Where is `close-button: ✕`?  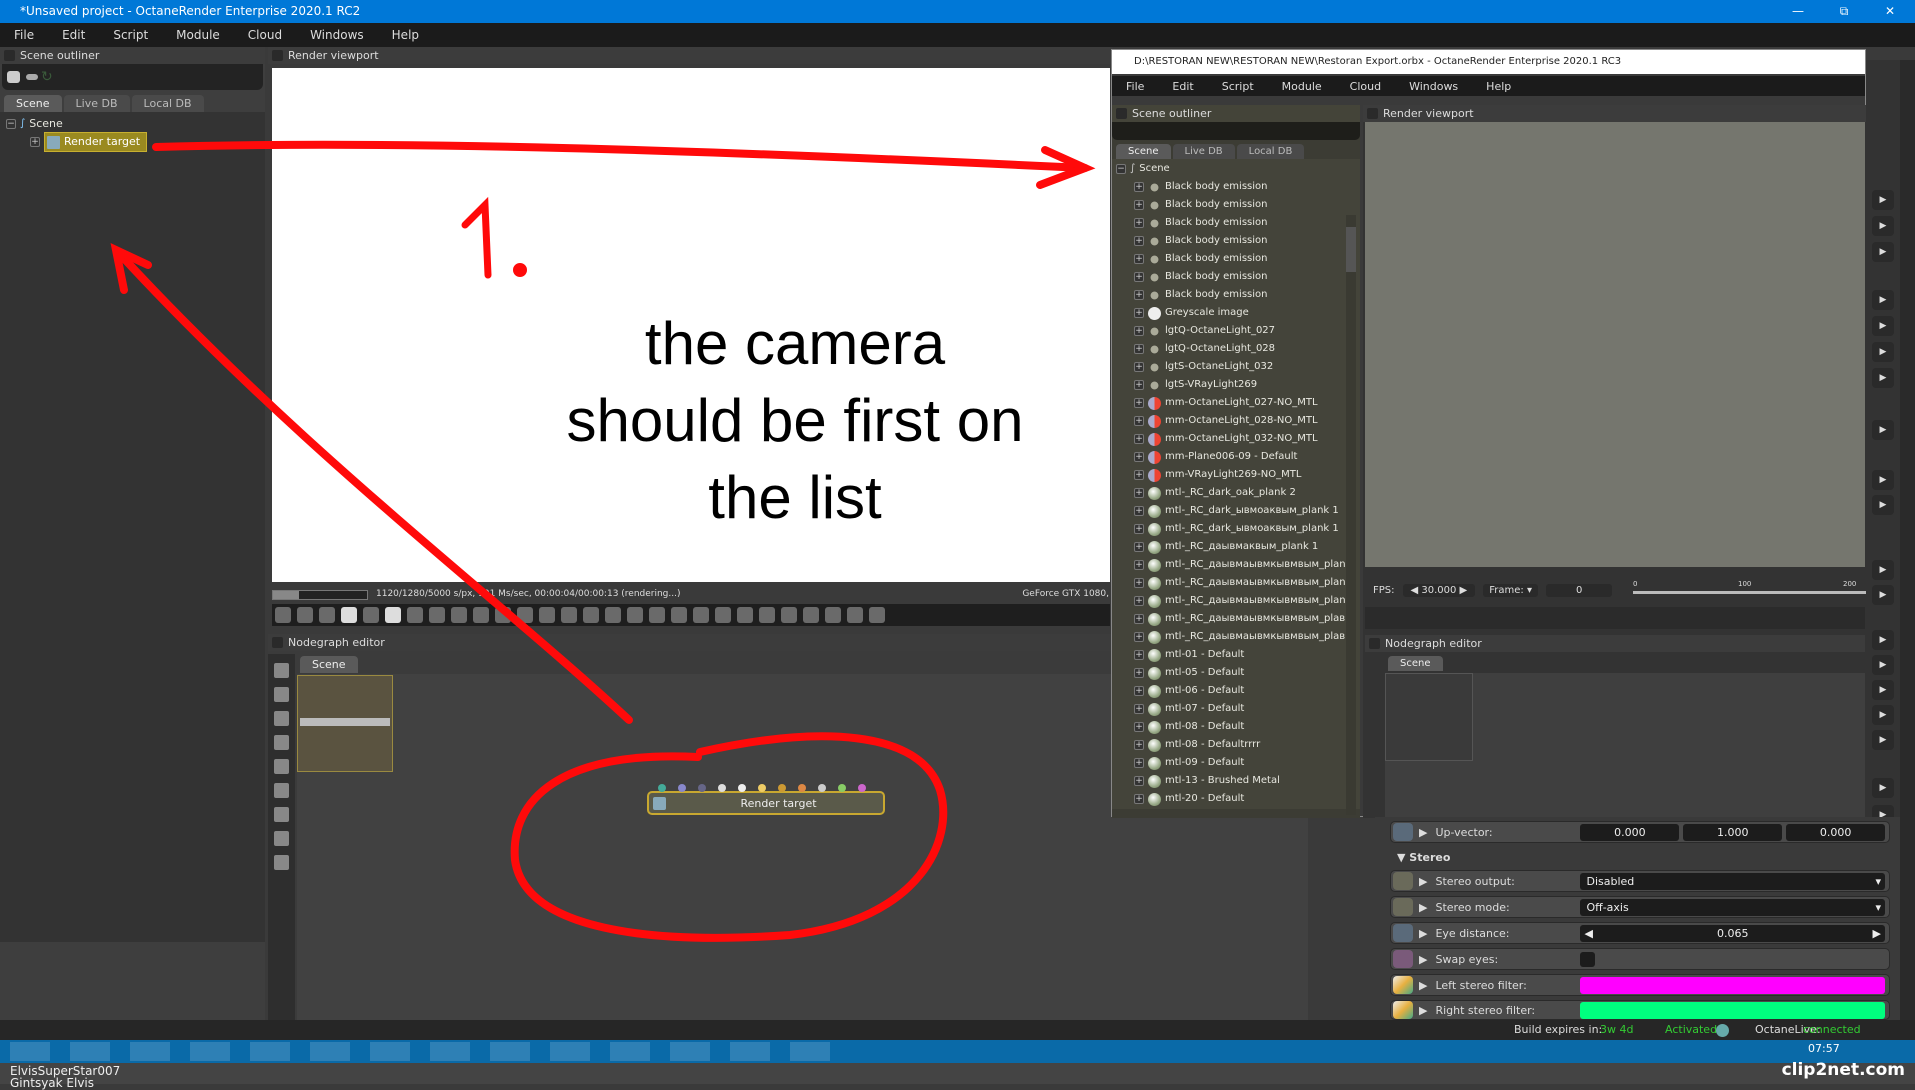 close-button: ✕ is located at coordinates (1890, 11).